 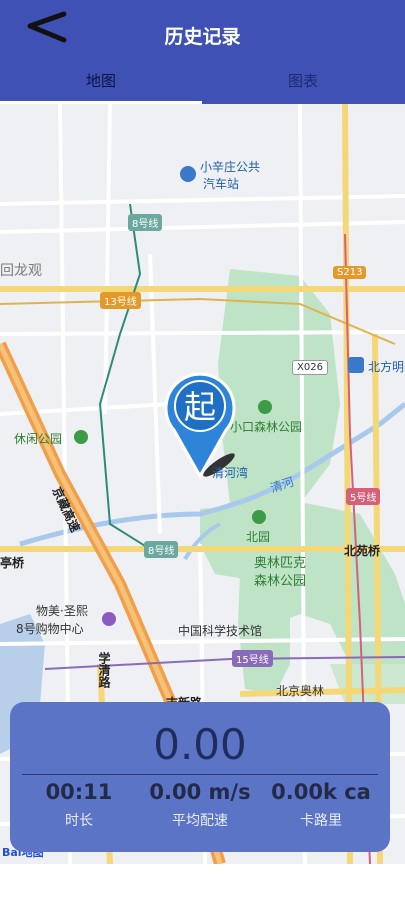 What do you see at coordinates (79, 792) in the screenshot?
I see `duration-value: 00:11` at bounding box center [79, 792].